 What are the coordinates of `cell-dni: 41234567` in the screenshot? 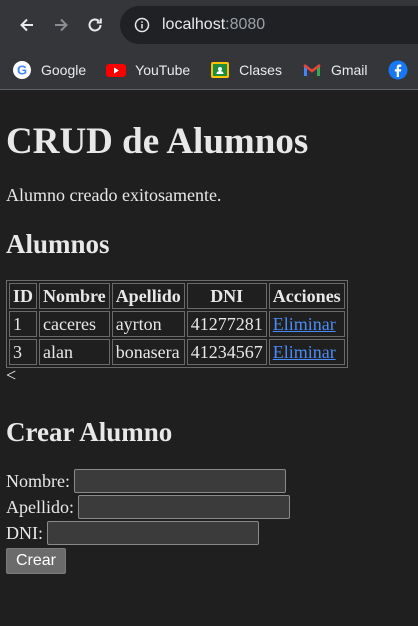 It's located at (226, 352).